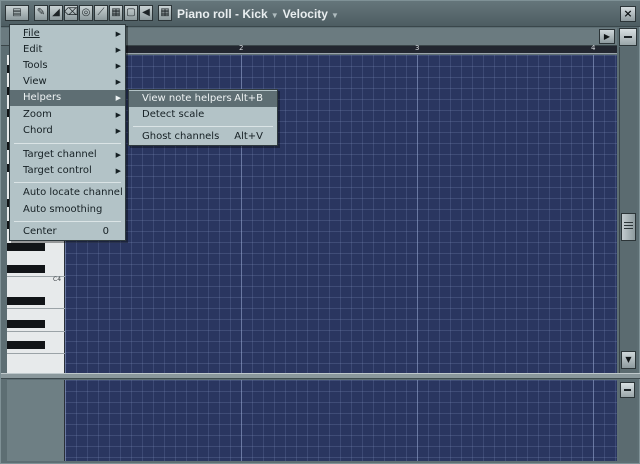 This screenshot has height=464, width=640. What do you see at coordinates (131, 13) in the screenshot?
I see `zoom-icon: ▢` at bounding box center [131, 13].